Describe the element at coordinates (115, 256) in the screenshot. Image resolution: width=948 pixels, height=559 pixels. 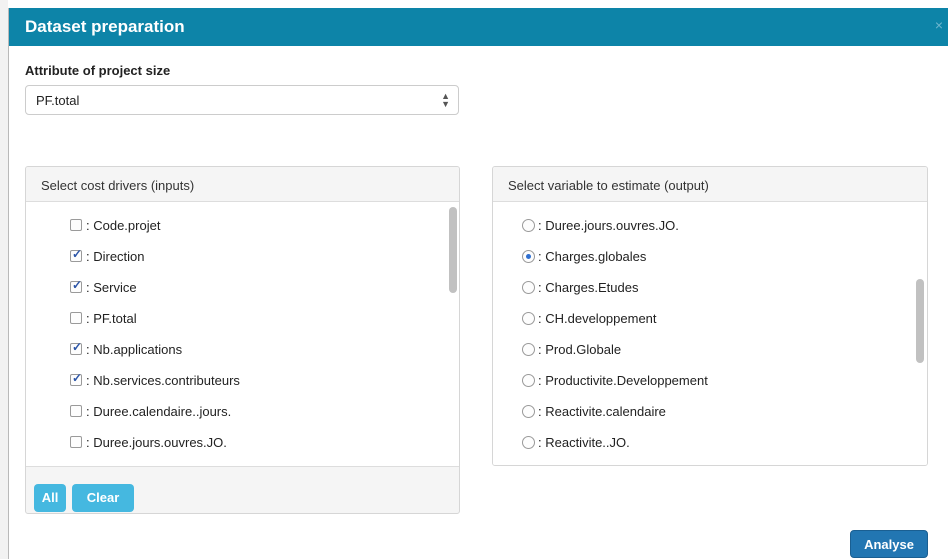
I see `item-label: : Direction` at that location.